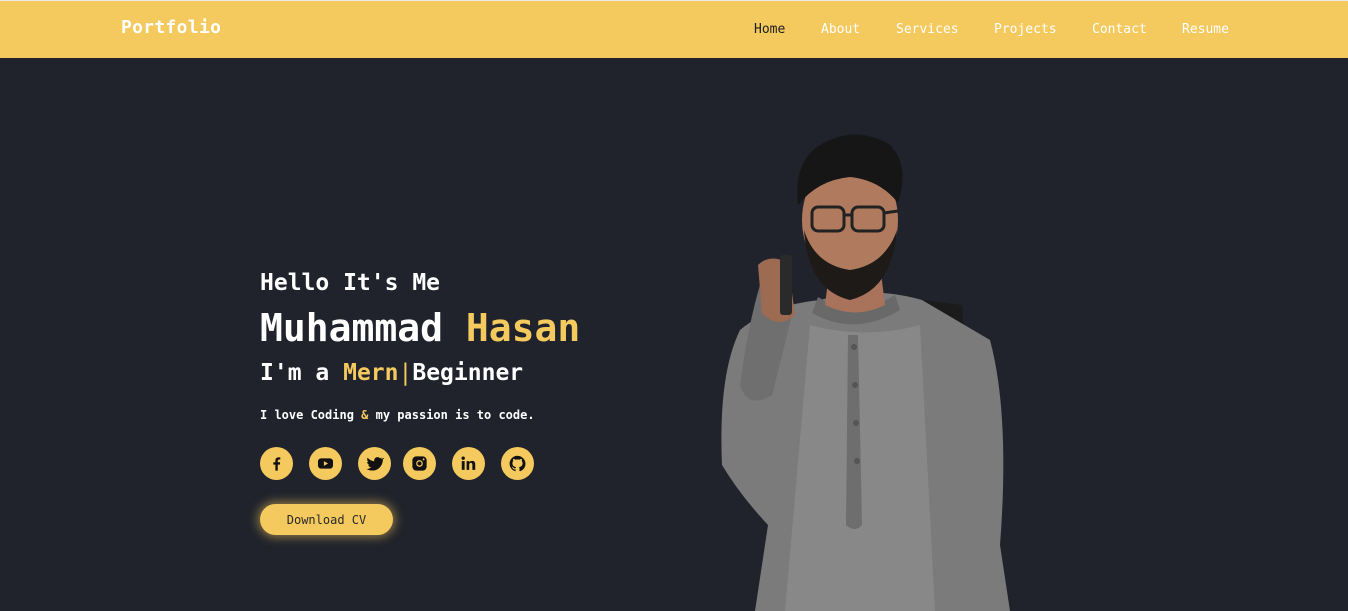 The image size is (1348, 611). What do you see at coordinates (295, 373) in the screenshot?
I see `role-prefix: I'm a` at bounding box center [295, 373].